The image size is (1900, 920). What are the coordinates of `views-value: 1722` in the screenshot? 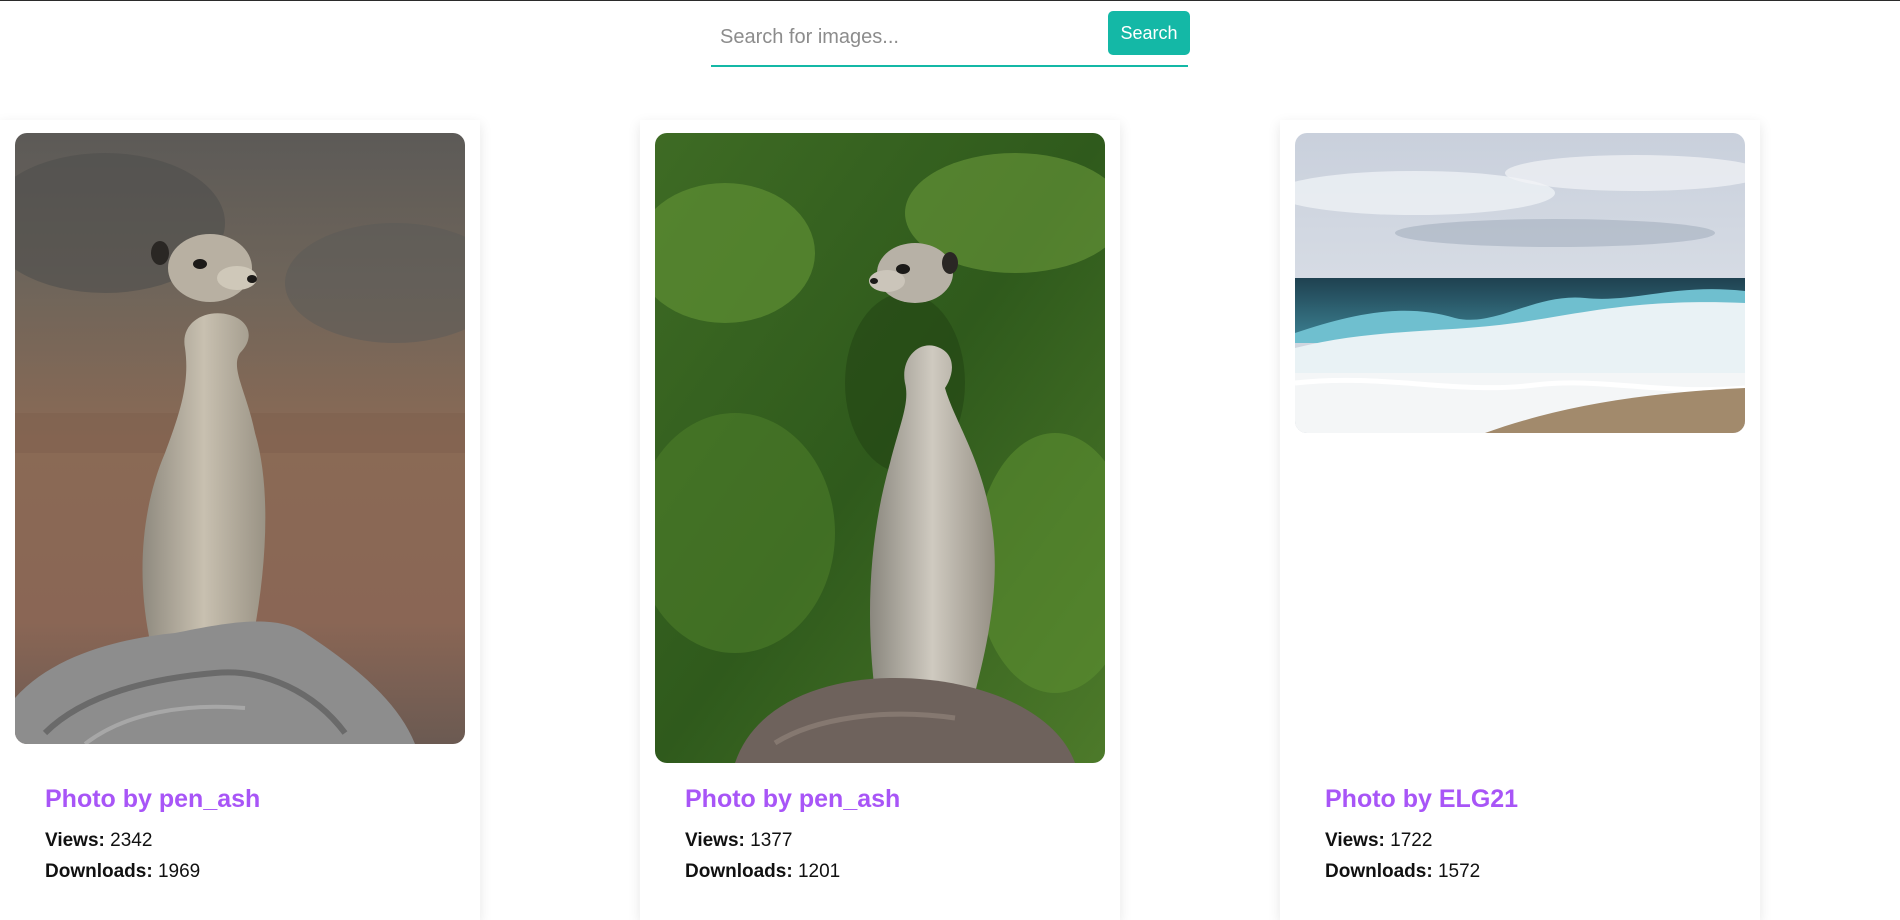 It's located at (1411, 840).